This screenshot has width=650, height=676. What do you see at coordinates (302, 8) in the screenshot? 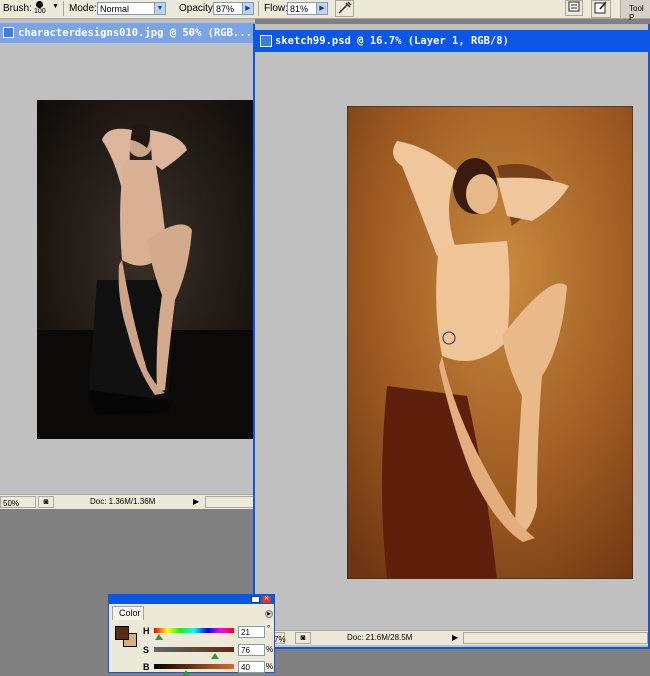
I see `flow-field: 81%` at bounding box center [302, 8].